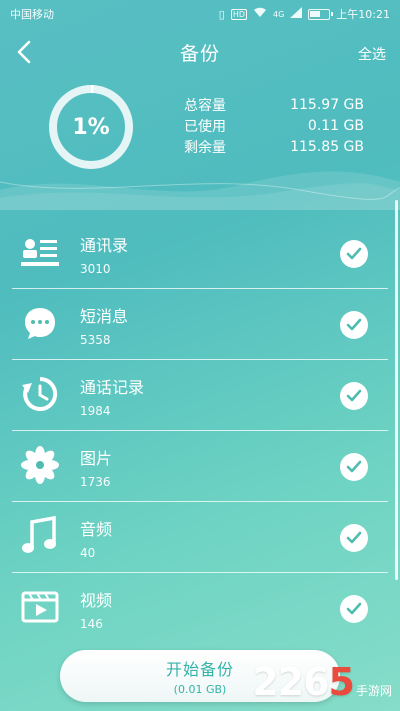  Describe the element at coordinates (335, 125) in the screenshot. I see `stat-value: 0.11 GB` at that location.